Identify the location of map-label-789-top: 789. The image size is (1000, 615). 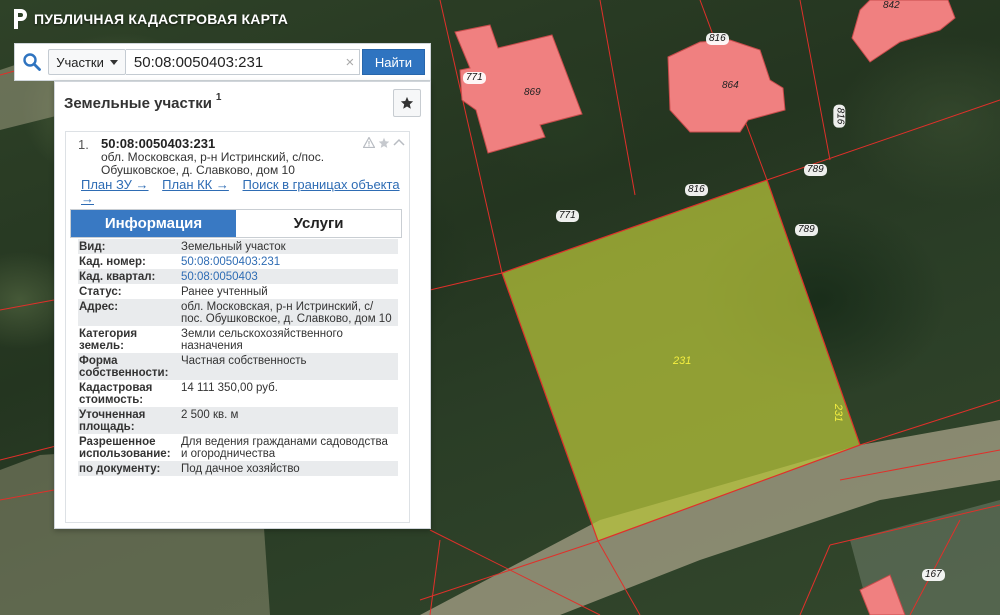
(815, 170).